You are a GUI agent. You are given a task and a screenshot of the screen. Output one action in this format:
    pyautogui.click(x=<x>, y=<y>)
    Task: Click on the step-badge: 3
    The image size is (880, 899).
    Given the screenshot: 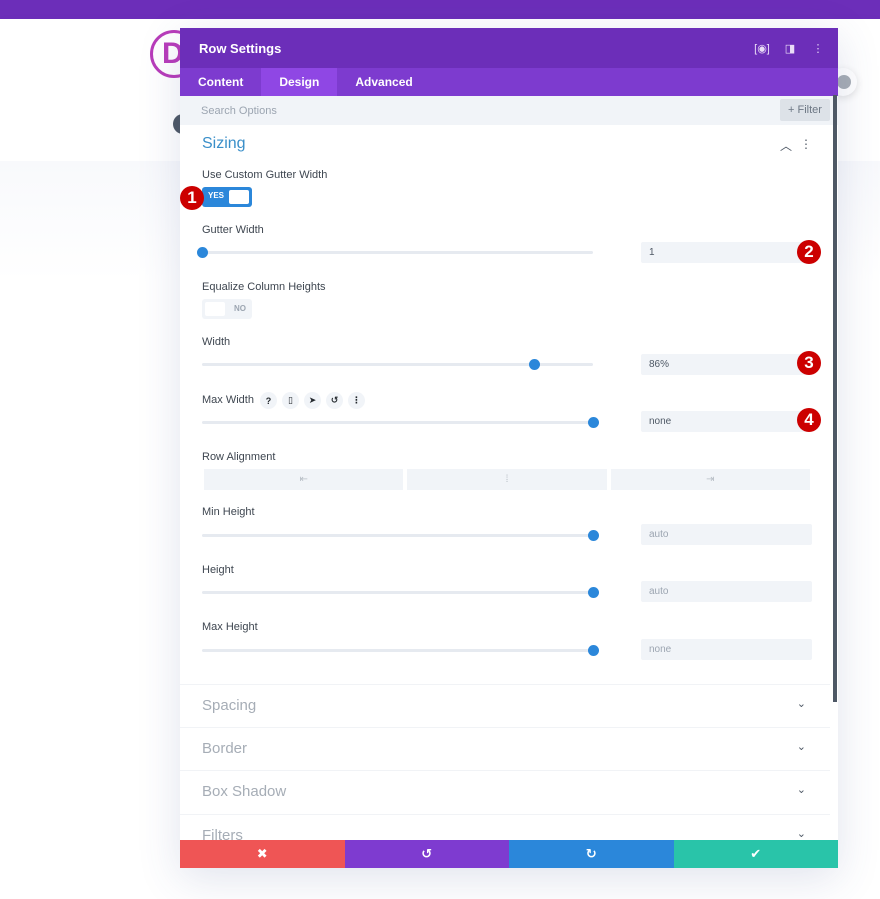 What is the action you would take?
    pyautogui.click(x=809, y=363)
    